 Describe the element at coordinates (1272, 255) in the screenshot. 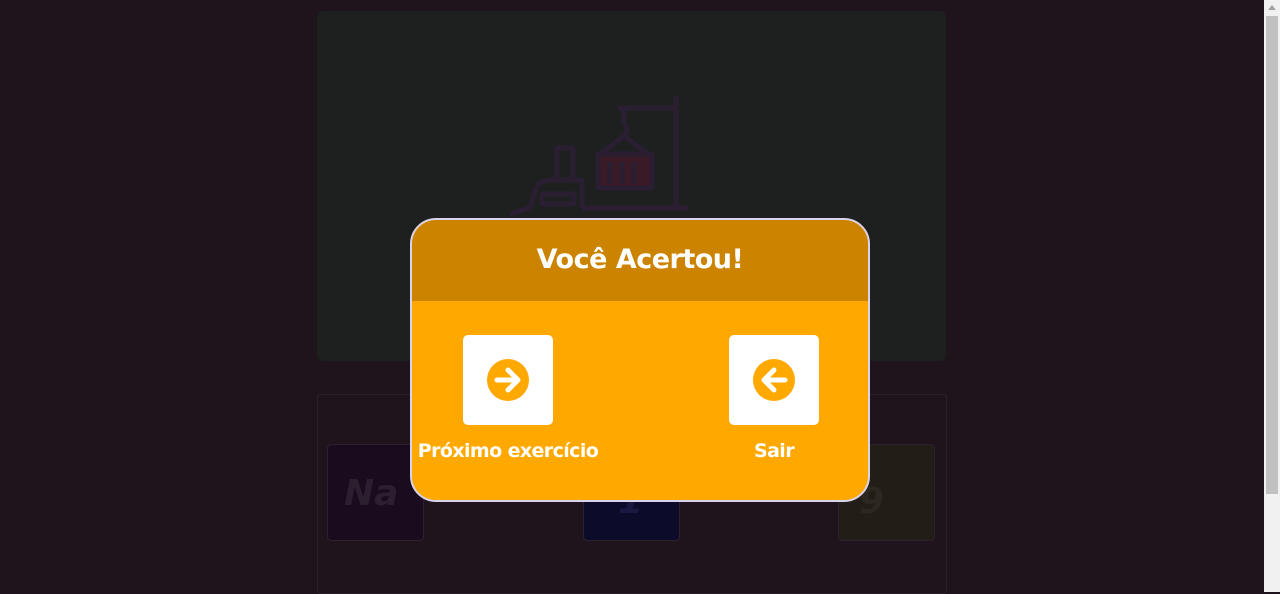

I see `scrollbar-thumb` at that location.